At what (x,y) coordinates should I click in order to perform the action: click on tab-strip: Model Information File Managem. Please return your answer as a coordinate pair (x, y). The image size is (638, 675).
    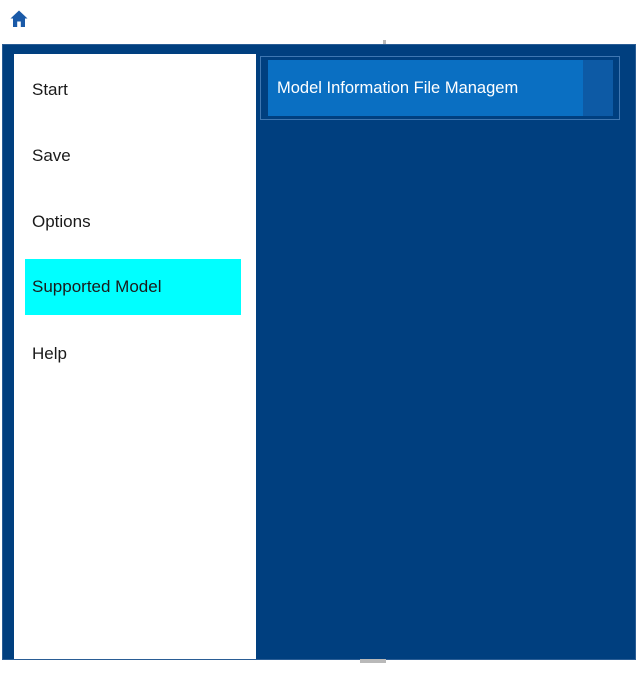
    Looking at the image, I should click on (440, 88).